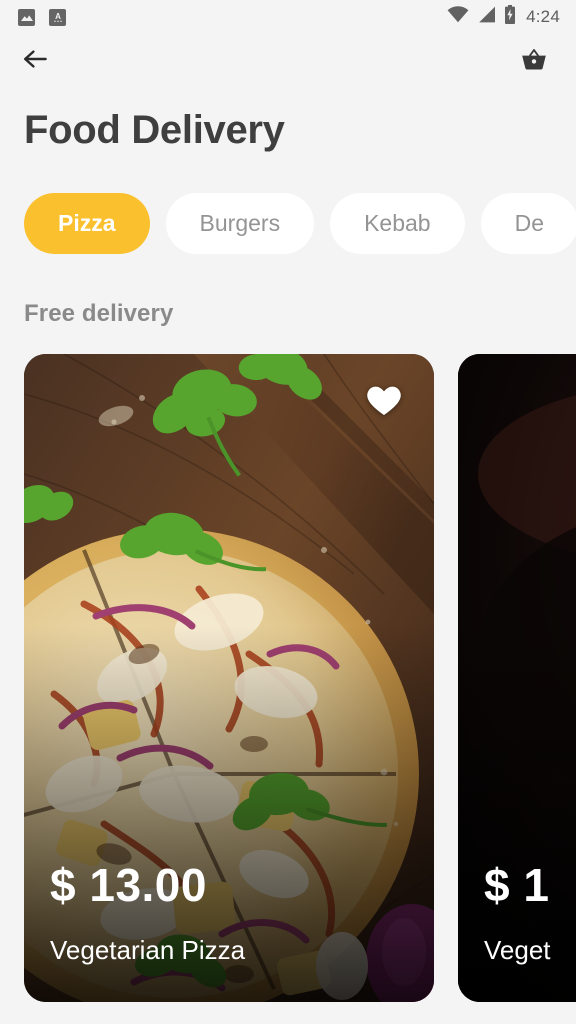  What do you see at coordinates (288, 60) in the screenshot?
I see `app-bar` at bounding box center [288, 60].